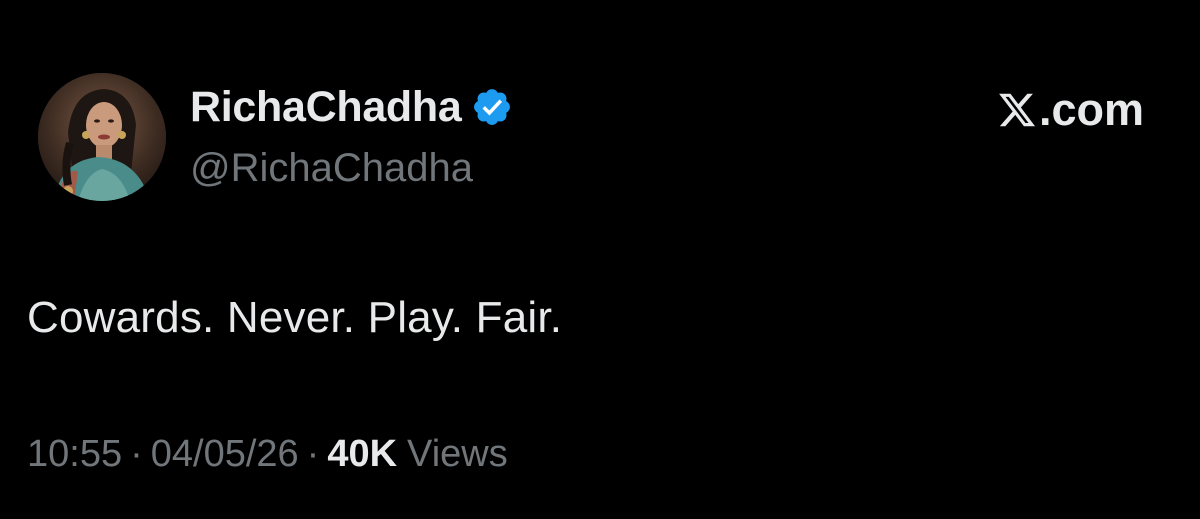  Describe the element at coordinates (457, 454) in the screenshot. I see `views-label: Views` at that location.